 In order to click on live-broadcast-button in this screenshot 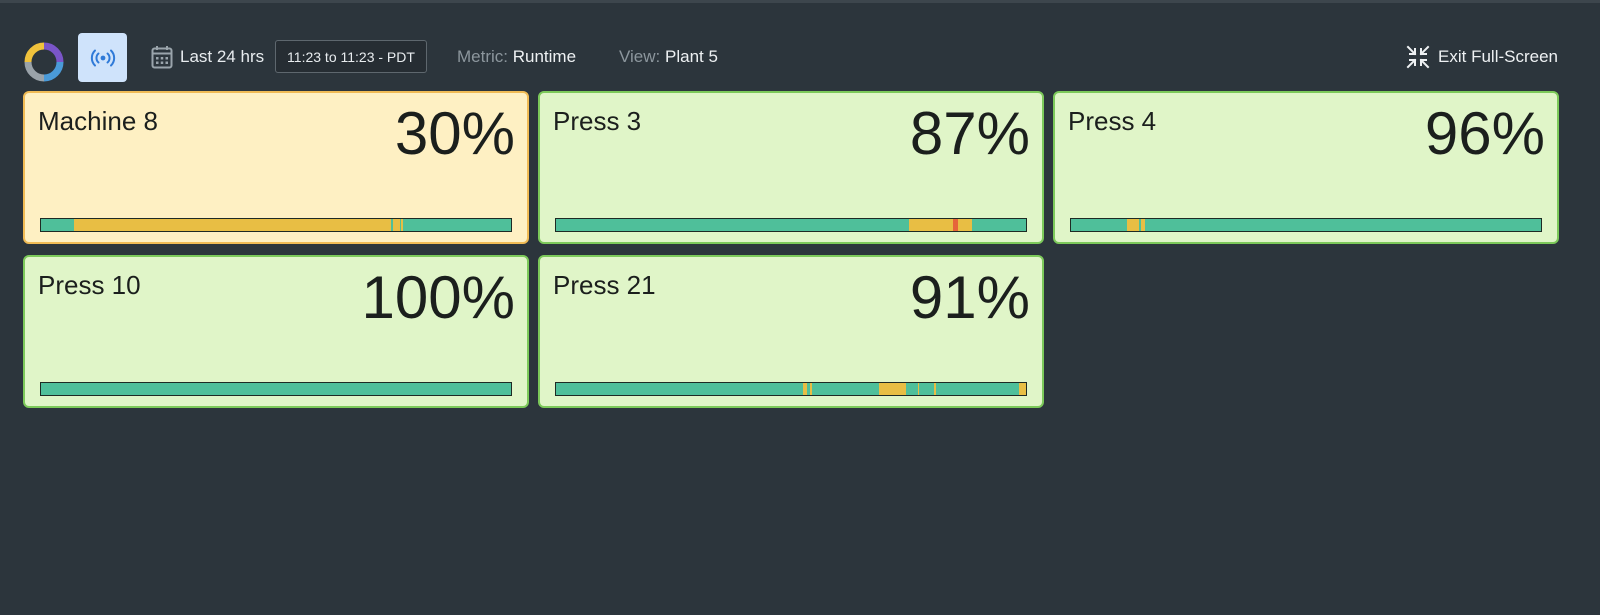, I will do `click(102, 57)`.